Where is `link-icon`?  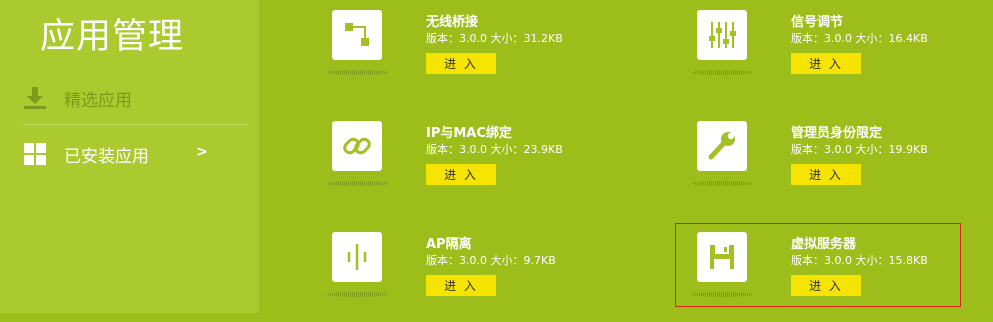 link-icon is located at coordinates (357, 146).